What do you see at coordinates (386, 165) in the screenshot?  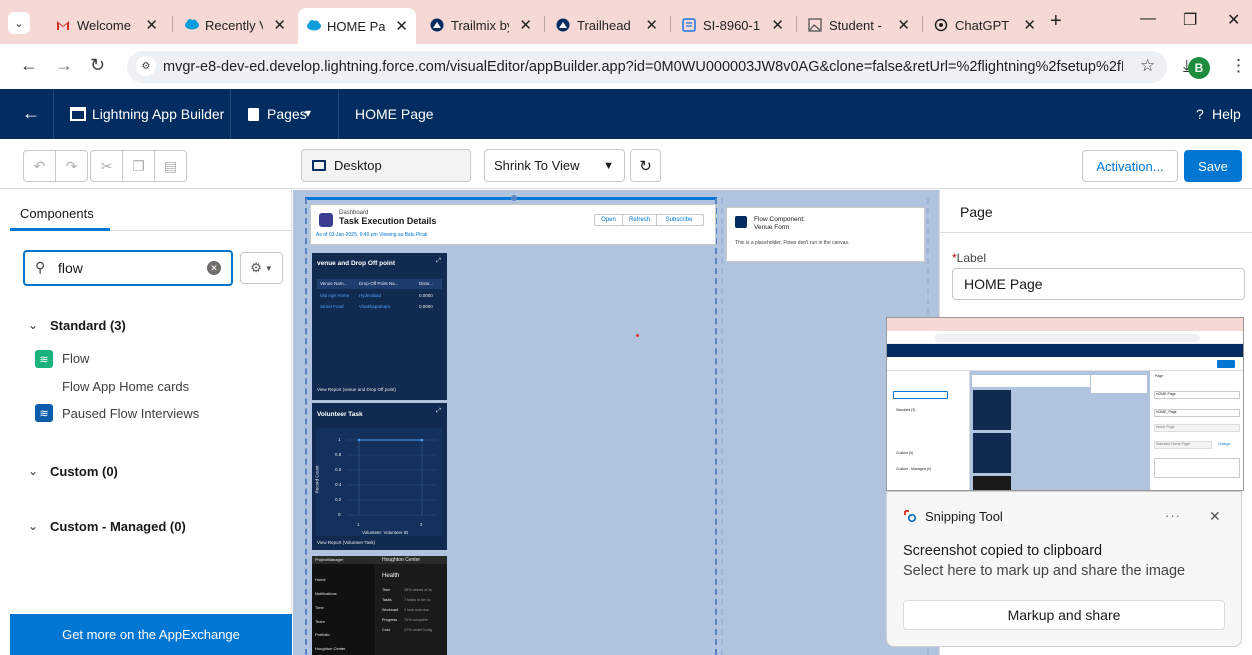 I see `device-select: Desktop` at bounding box center [386, 165].